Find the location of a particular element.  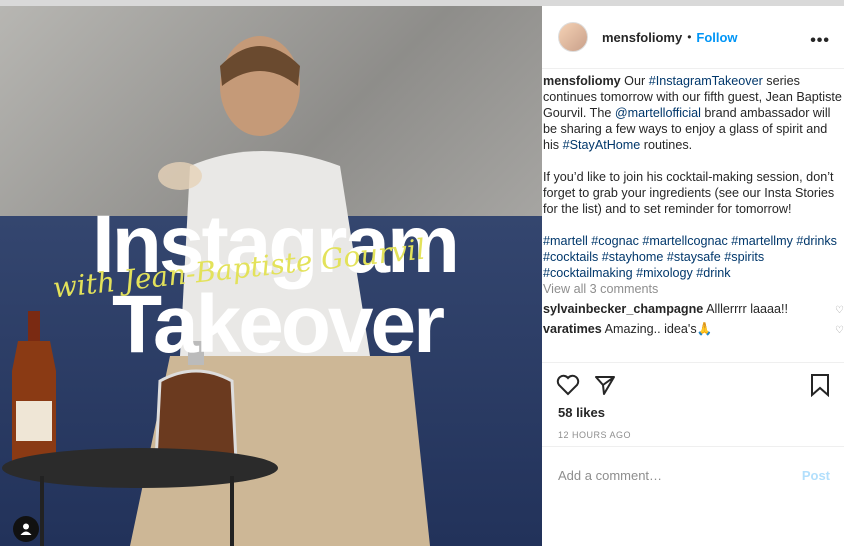

action-bar: 58 likes 12 HOURS AGO is located at coordinates (693, 404).